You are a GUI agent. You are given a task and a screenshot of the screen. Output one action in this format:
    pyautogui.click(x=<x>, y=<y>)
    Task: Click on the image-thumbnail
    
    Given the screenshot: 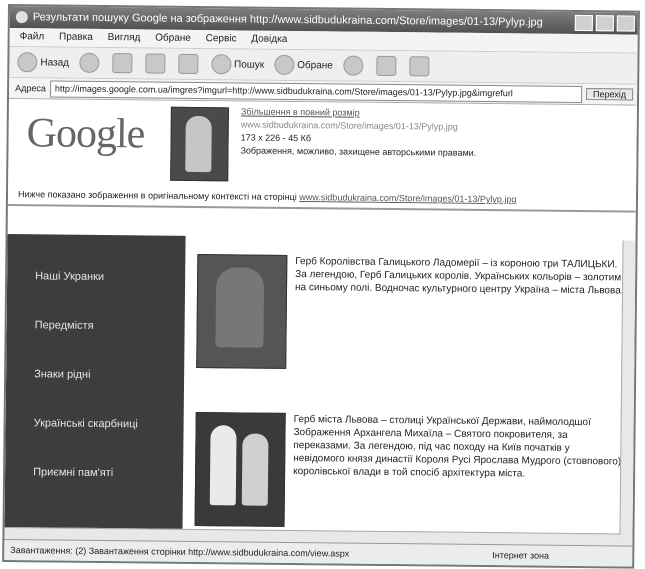 What is the action you would take?
    pyautogui.click(x=199, y=144)
    